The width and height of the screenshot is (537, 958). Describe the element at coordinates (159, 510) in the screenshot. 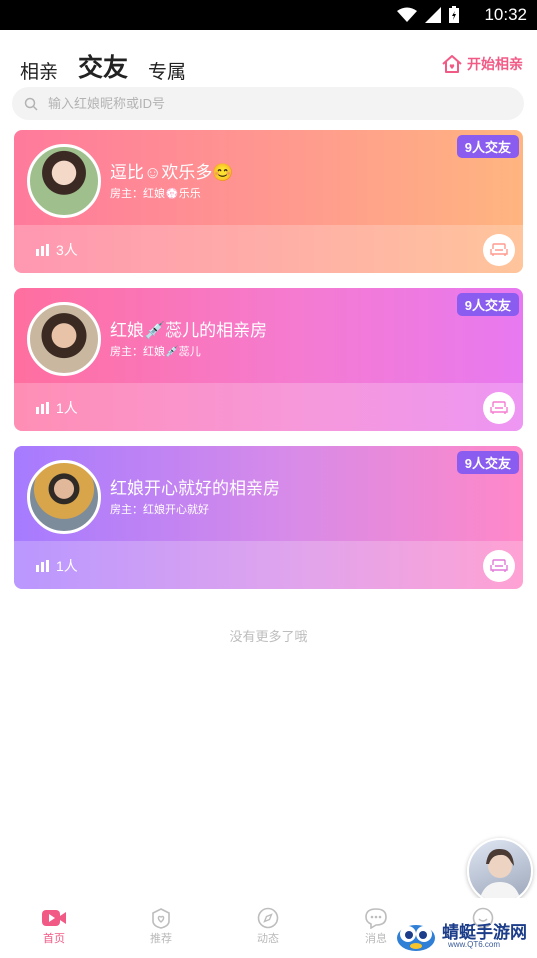

I see `room-host: 房主：红娘开心就好` at that location.